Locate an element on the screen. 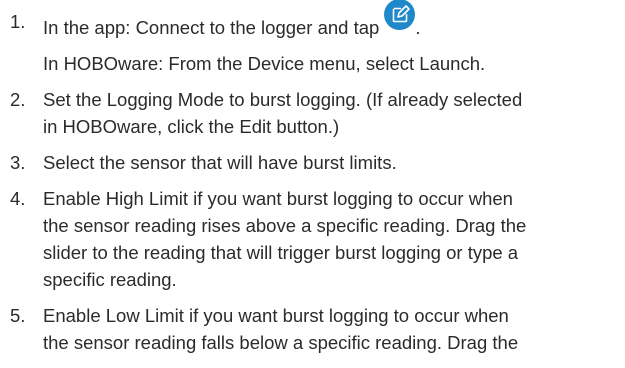  step-number: 3. is located at coordinates (18, 162).